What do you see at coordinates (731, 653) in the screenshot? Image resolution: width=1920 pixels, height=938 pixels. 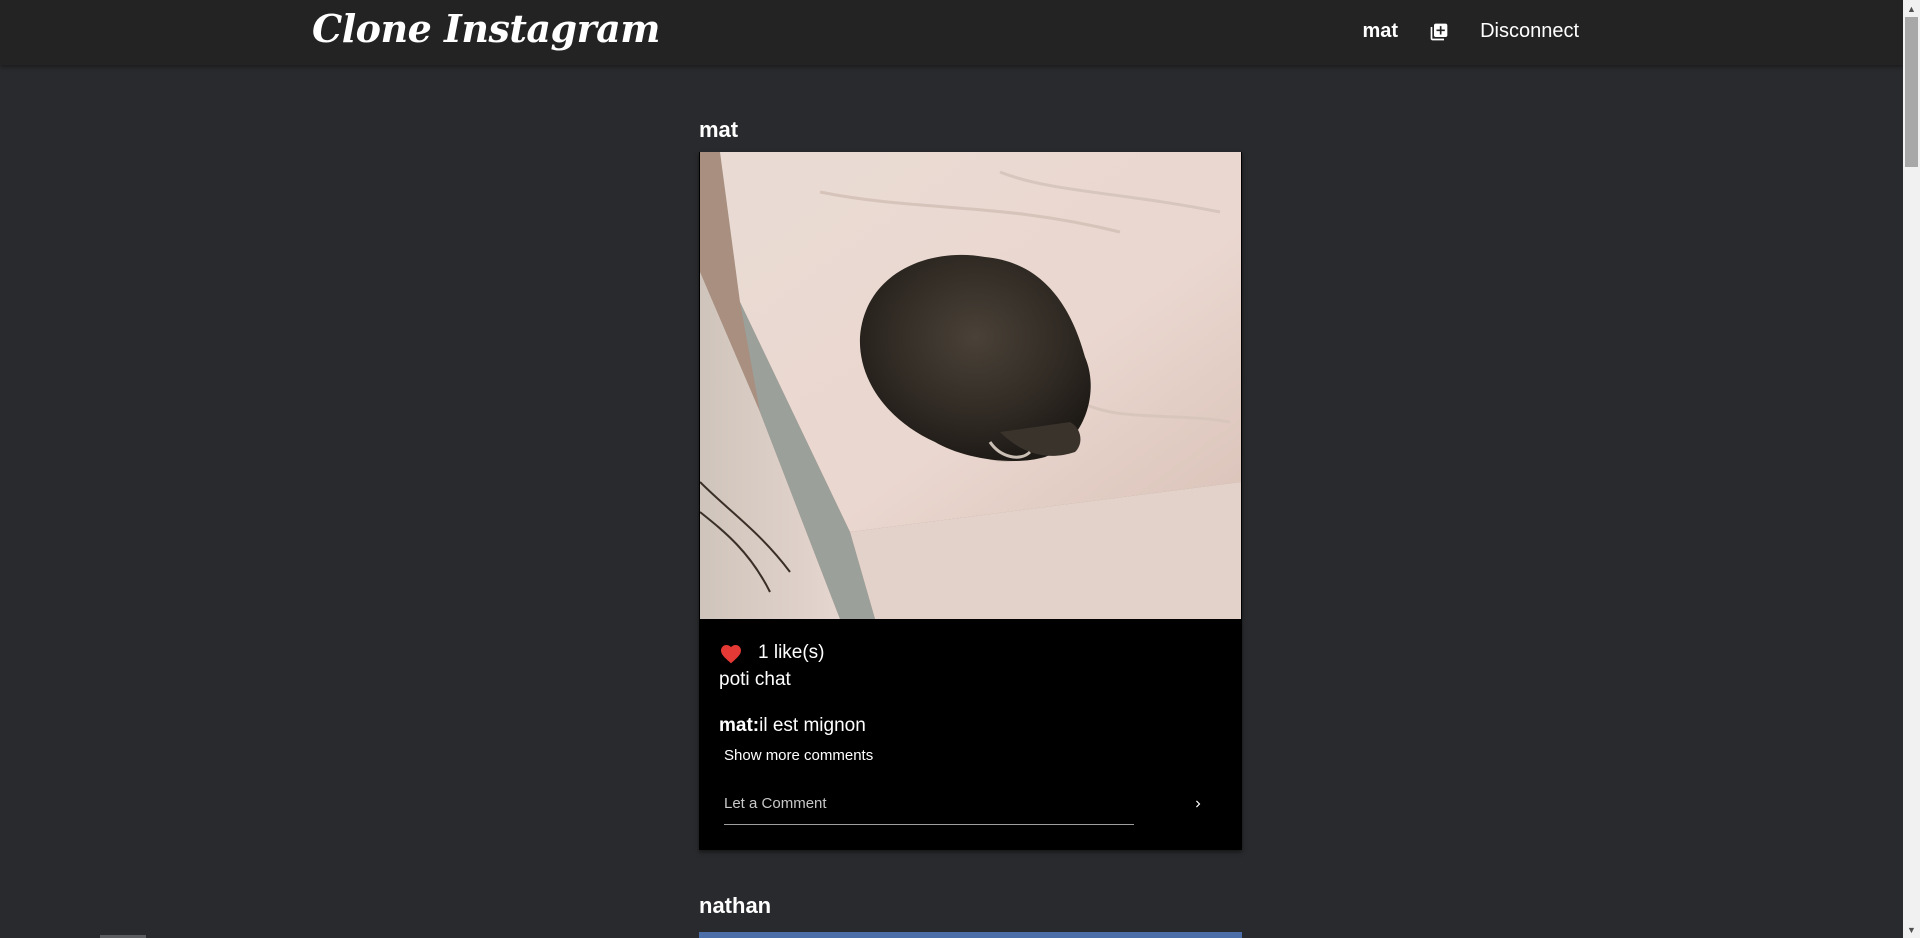 I see `heart-icon` at bounding box center [731, 653].